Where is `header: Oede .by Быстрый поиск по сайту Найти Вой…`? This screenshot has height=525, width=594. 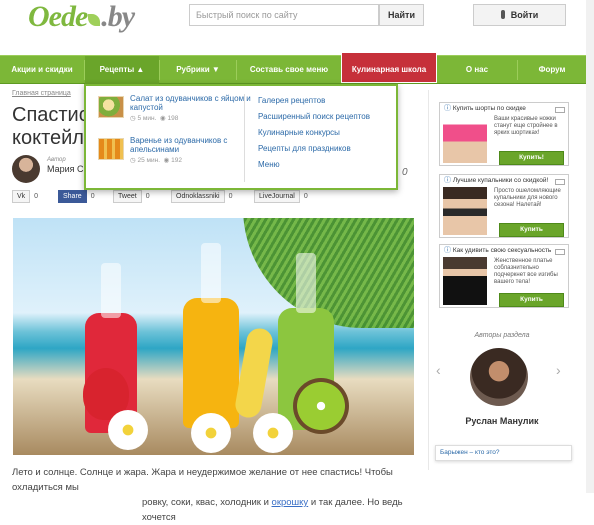 header: Oede .by Быстрый поиск по сайту Найти Вой… is located at coordinates (297, 27).